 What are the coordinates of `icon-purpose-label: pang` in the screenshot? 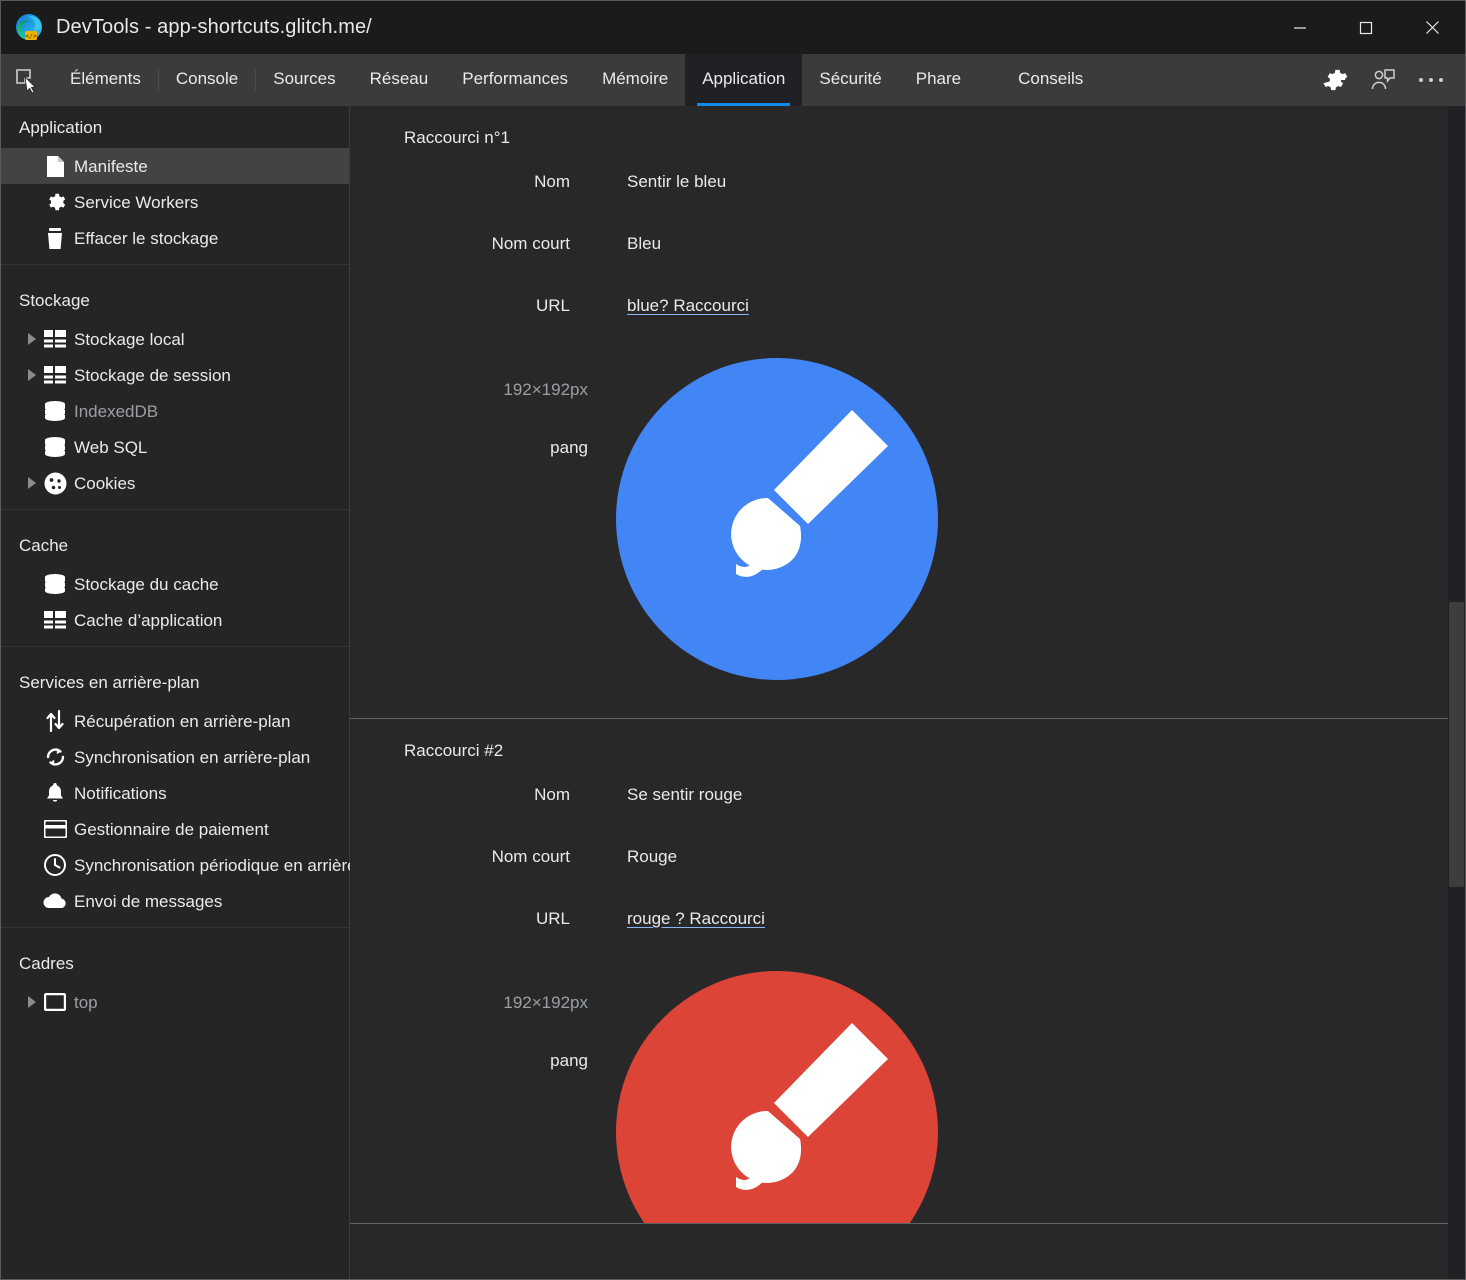 It's located at (569, 1060).